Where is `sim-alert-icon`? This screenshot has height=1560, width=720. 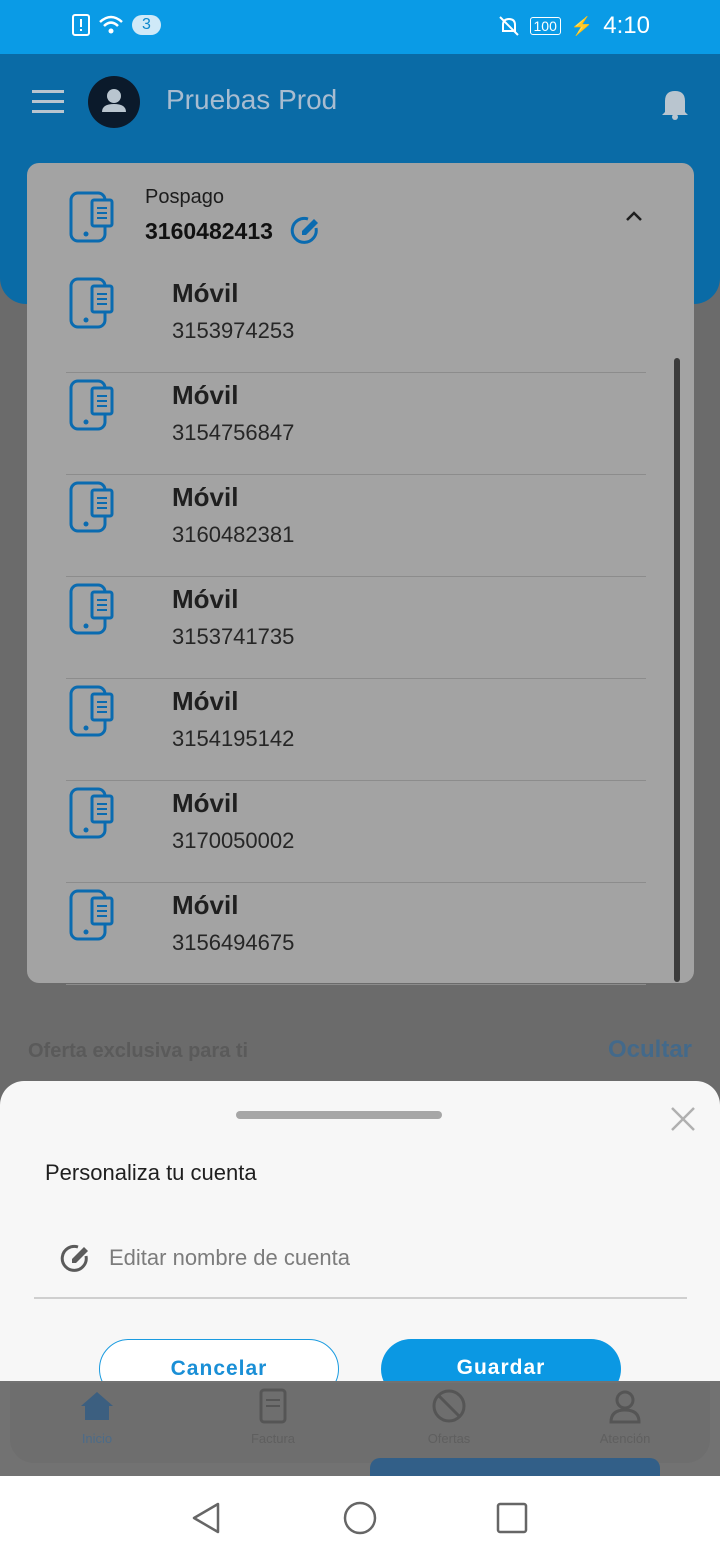
sim-alert-icon is located at coordinates (81, 25).